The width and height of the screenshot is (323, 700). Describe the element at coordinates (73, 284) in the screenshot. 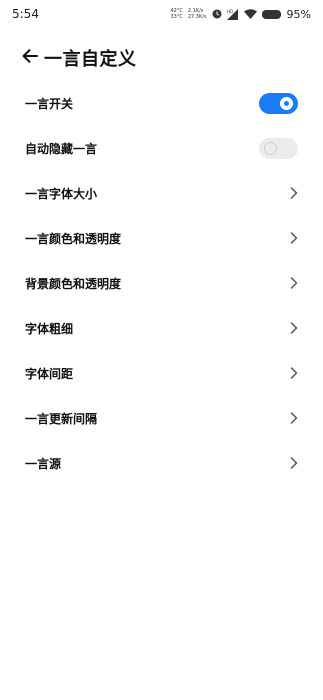

I see `setting-label: 背景颜色和透明度` at that location.